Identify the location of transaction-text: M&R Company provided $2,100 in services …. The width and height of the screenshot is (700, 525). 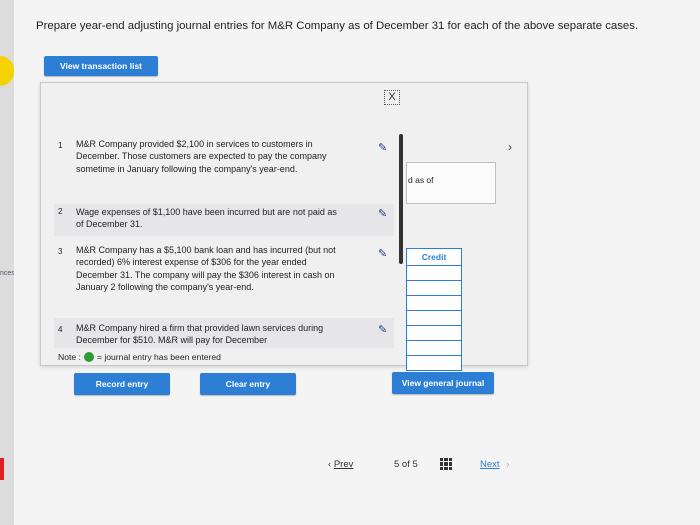
(201, 156).